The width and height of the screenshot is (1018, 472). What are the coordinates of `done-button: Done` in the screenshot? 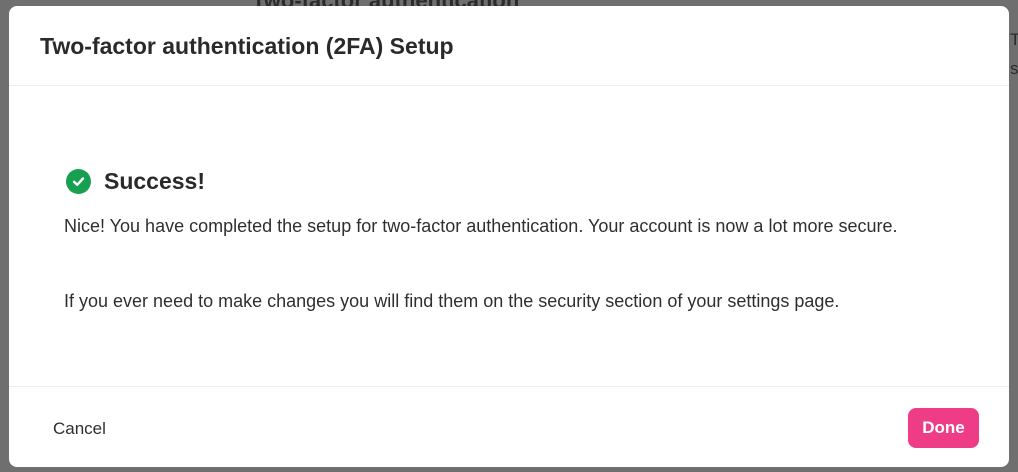 It's located at (943, 428).